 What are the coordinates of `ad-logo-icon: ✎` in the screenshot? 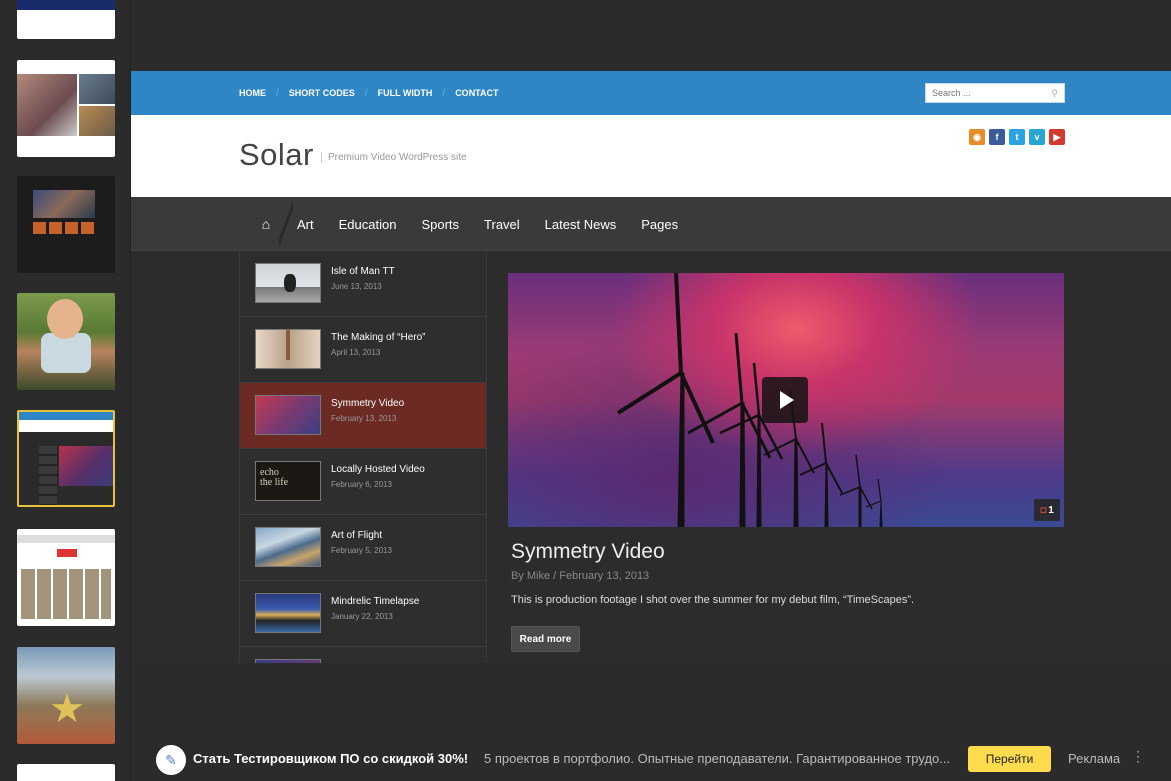 It's located at (171, 760).